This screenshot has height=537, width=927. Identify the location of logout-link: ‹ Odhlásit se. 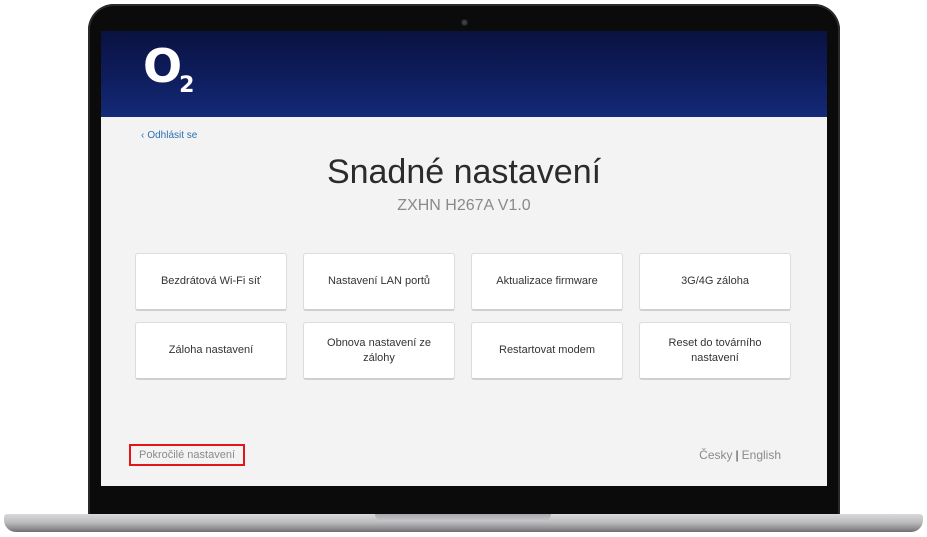
(169, 135).